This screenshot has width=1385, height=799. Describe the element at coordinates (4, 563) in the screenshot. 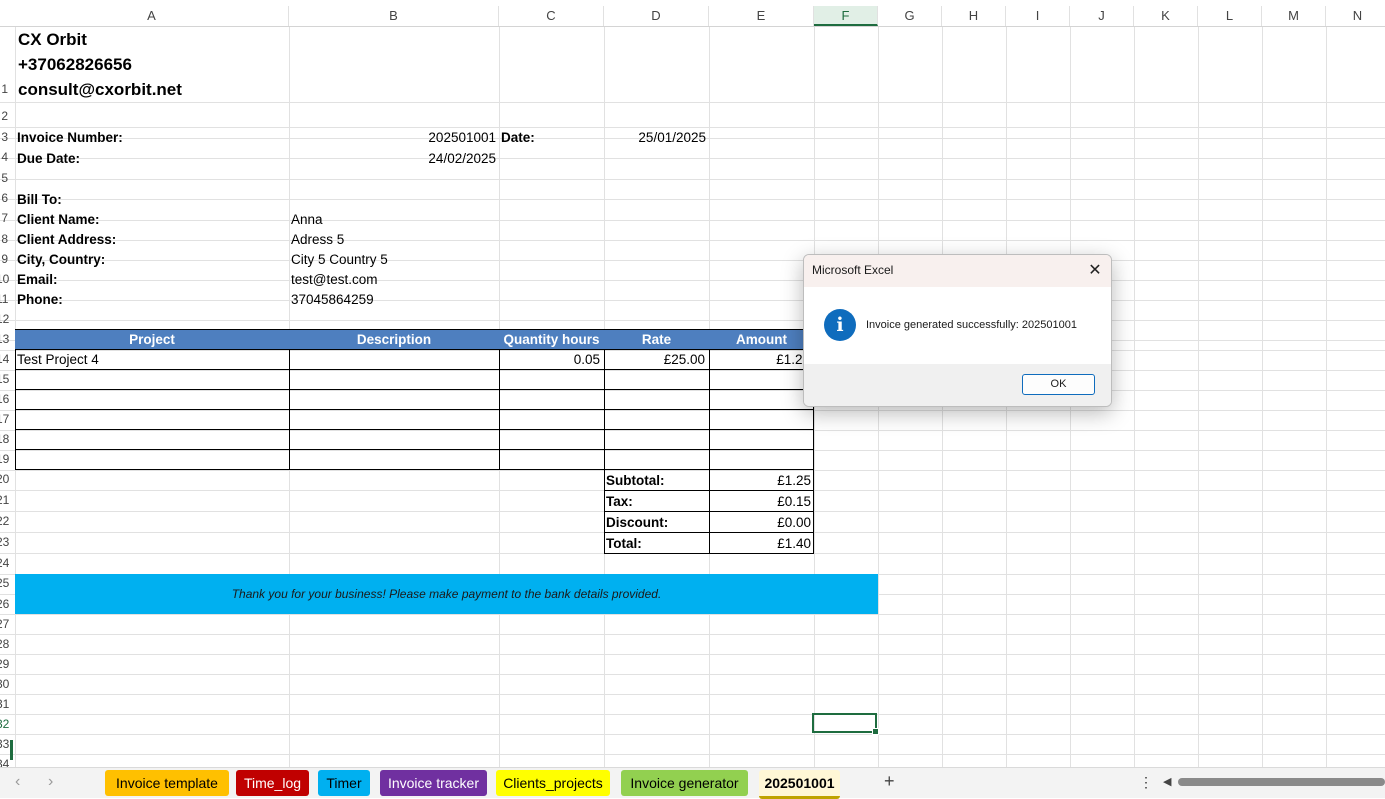

I see `row-number: 24` at that location.